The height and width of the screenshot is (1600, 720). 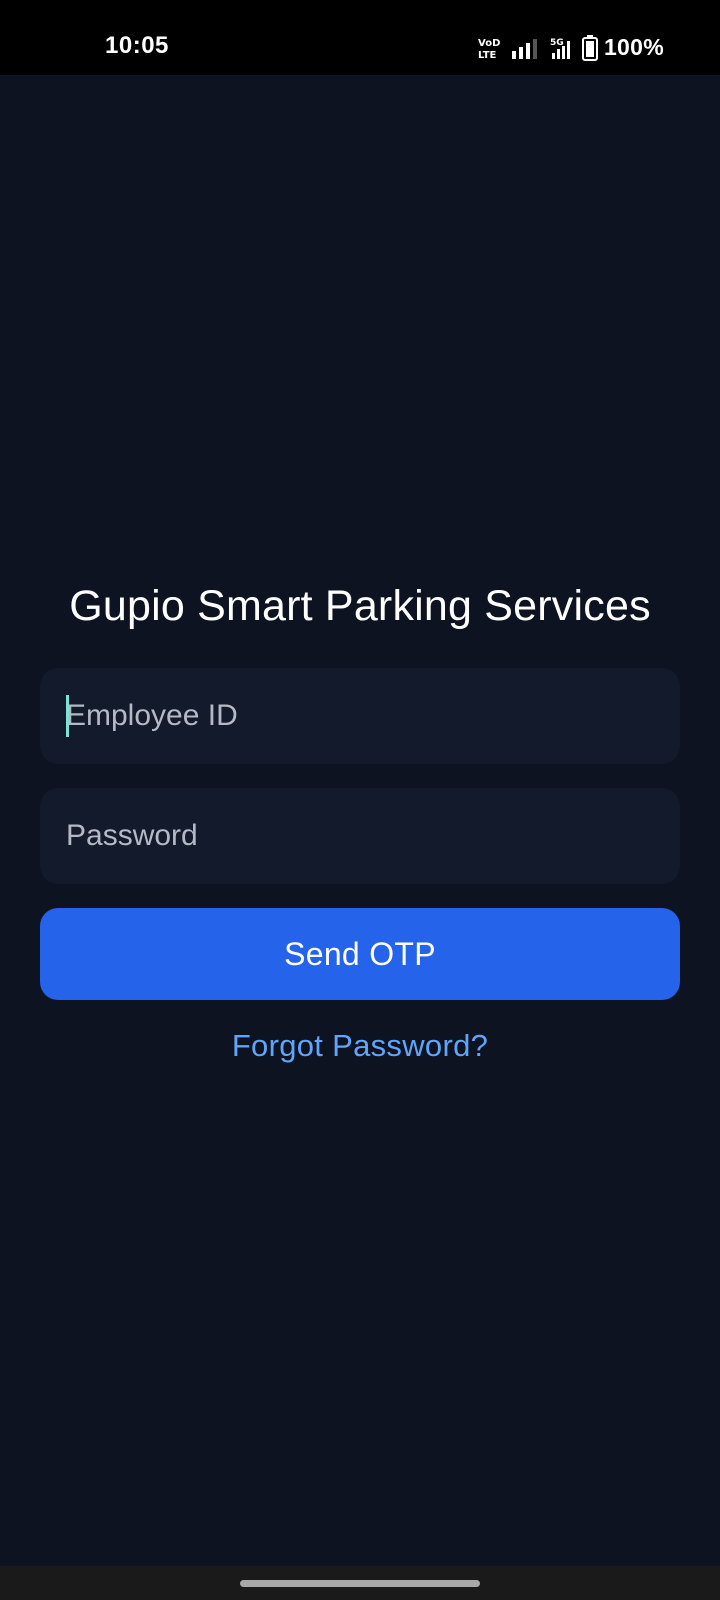 What do you see at coordinates (360, 606) in the screenshot?
I see `app-title: Gupio Smart Parking Services` at bounding box center [360, 606].